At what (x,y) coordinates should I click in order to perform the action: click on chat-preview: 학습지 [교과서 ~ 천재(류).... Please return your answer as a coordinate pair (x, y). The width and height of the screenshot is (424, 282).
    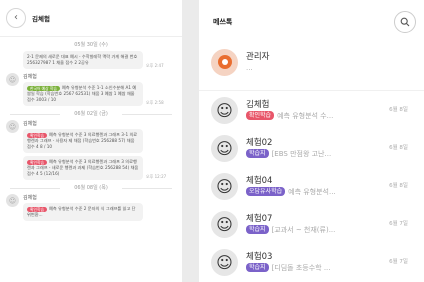
    Looking at the image, I should click on (321, 230).